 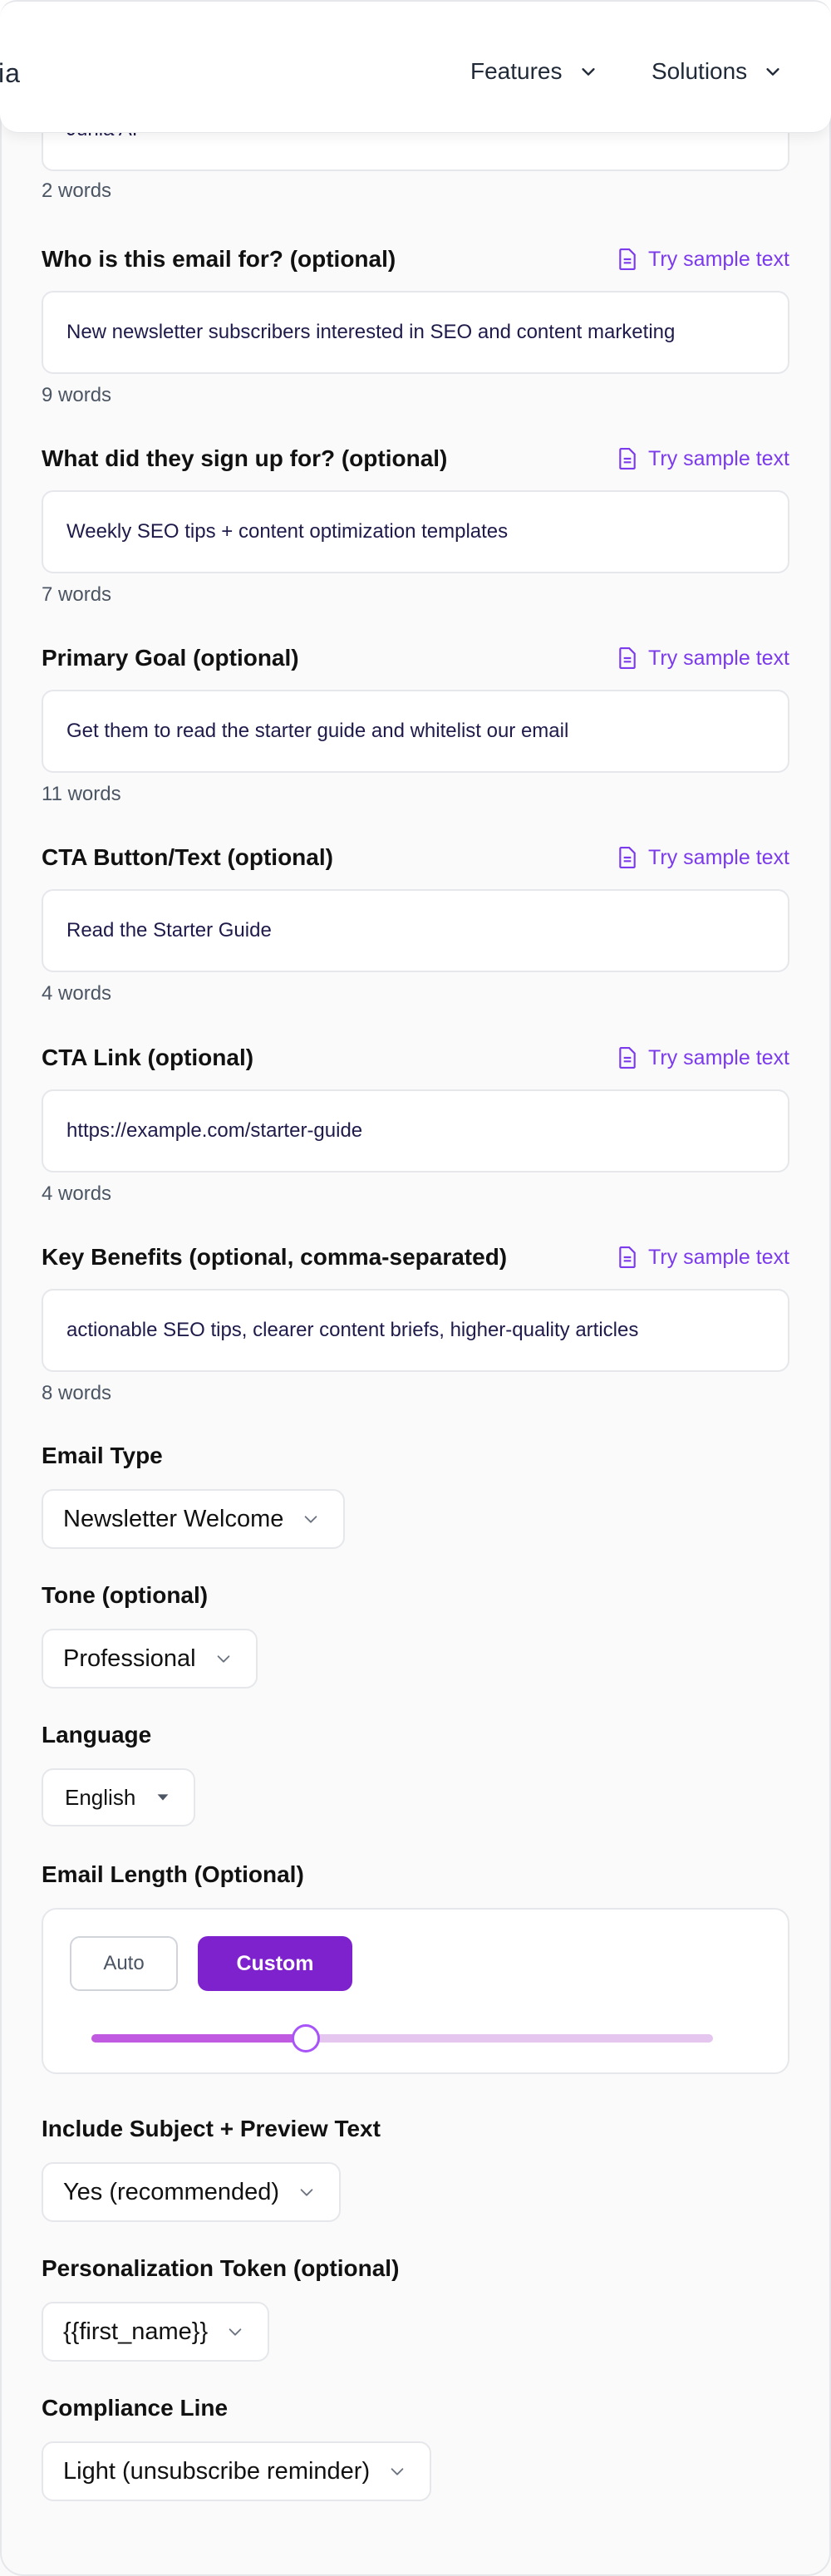 What do you see at coordinates (237, 2471) in the screenshot?
I see `compliance-select: Light (unsubscribe reminder)` at bounding box center [237, 2471].